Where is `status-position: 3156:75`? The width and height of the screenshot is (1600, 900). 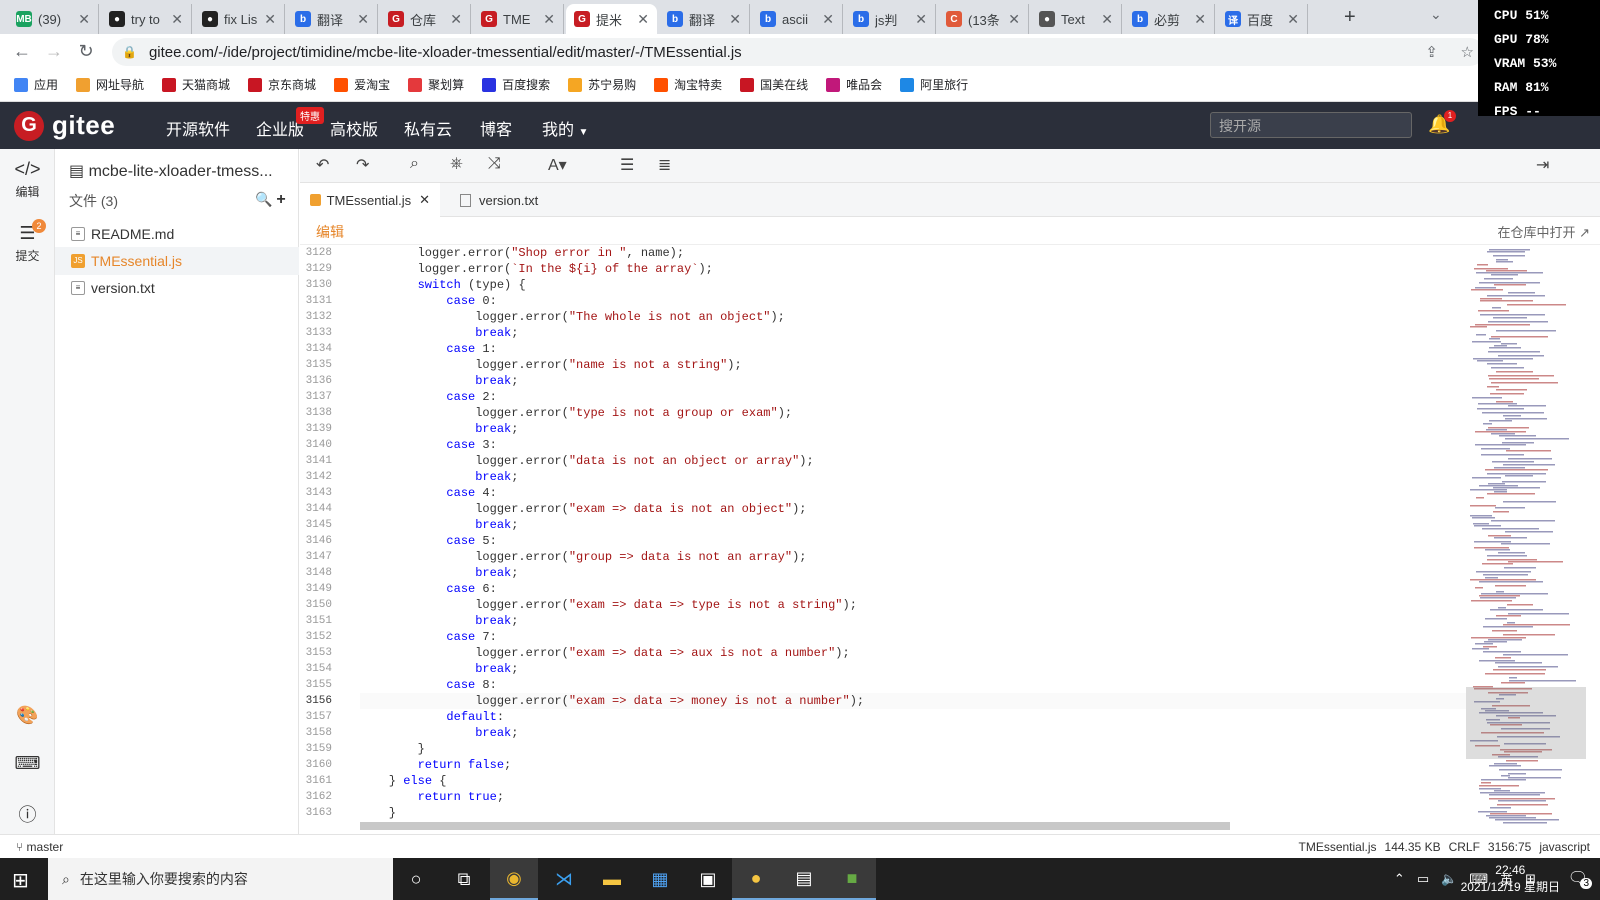 status-position: 3156:75 is located at coordinates (1509, 847).